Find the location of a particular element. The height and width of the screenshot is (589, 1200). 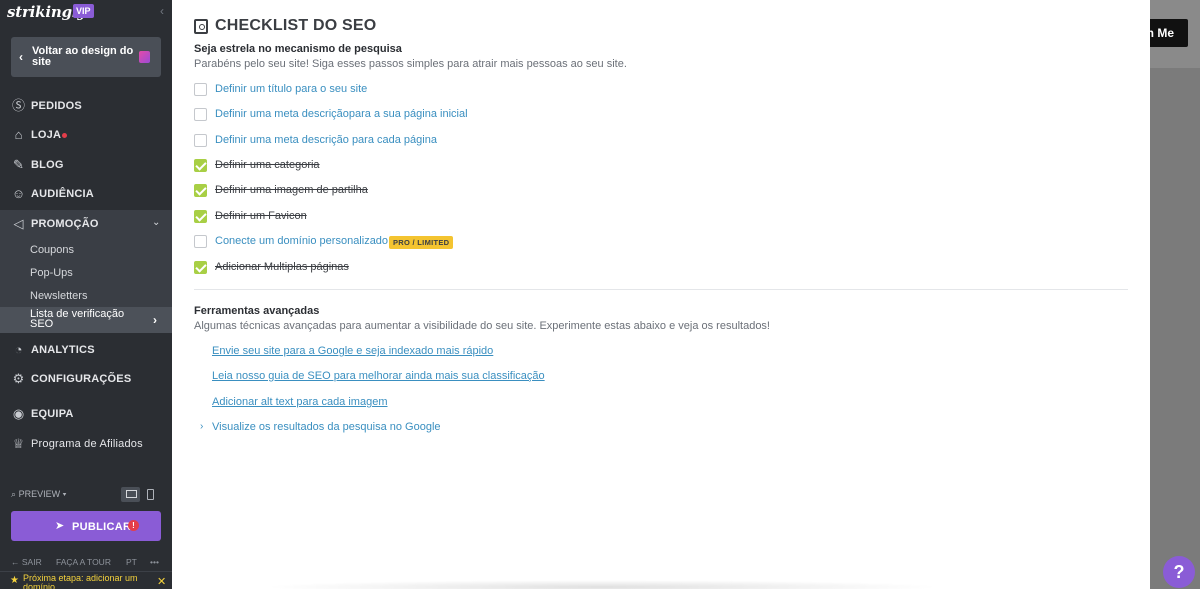

nav-item-equipa: ◉ EQUIPA is located at coordinates (86, 414).